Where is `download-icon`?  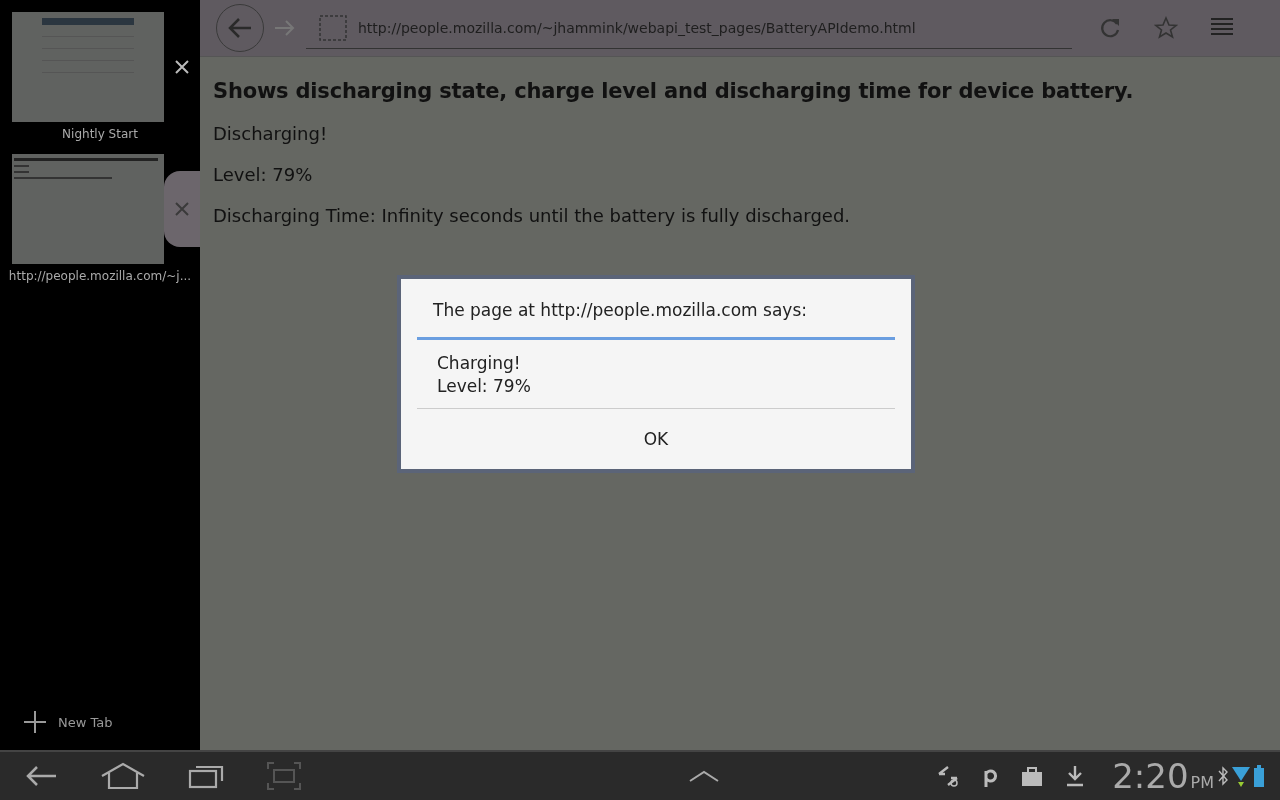
download-icon is located at coordinates (1075, 776).